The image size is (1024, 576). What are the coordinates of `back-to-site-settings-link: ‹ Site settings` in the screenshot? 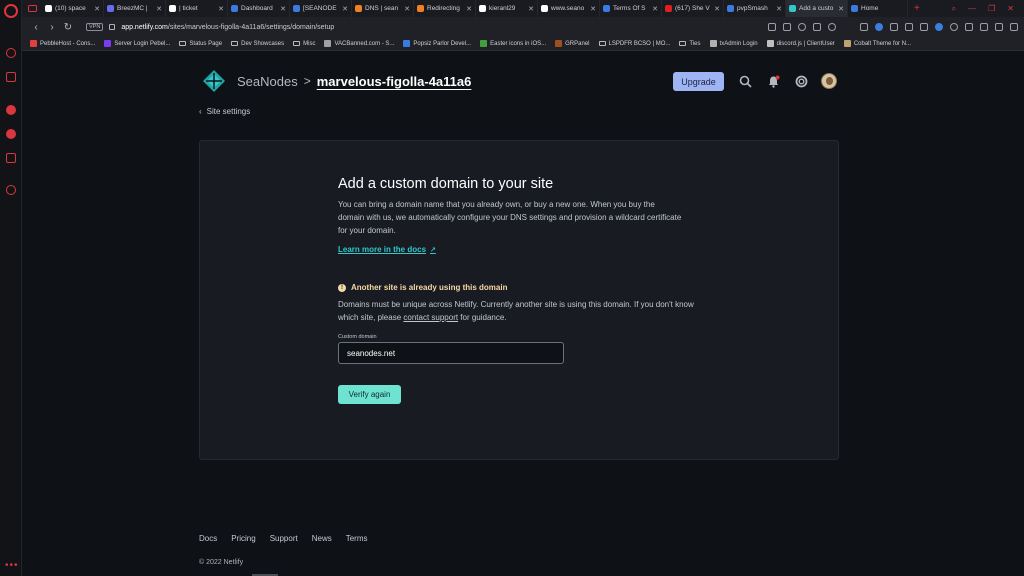 It's located at (224, 111).